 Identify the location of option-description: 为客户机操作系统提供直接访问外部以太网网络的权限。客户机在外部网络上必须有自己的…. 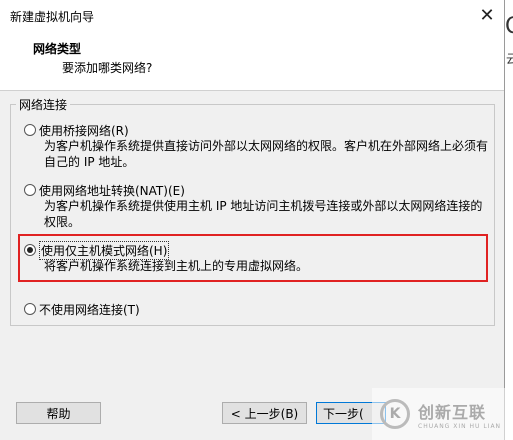
(266, 154).